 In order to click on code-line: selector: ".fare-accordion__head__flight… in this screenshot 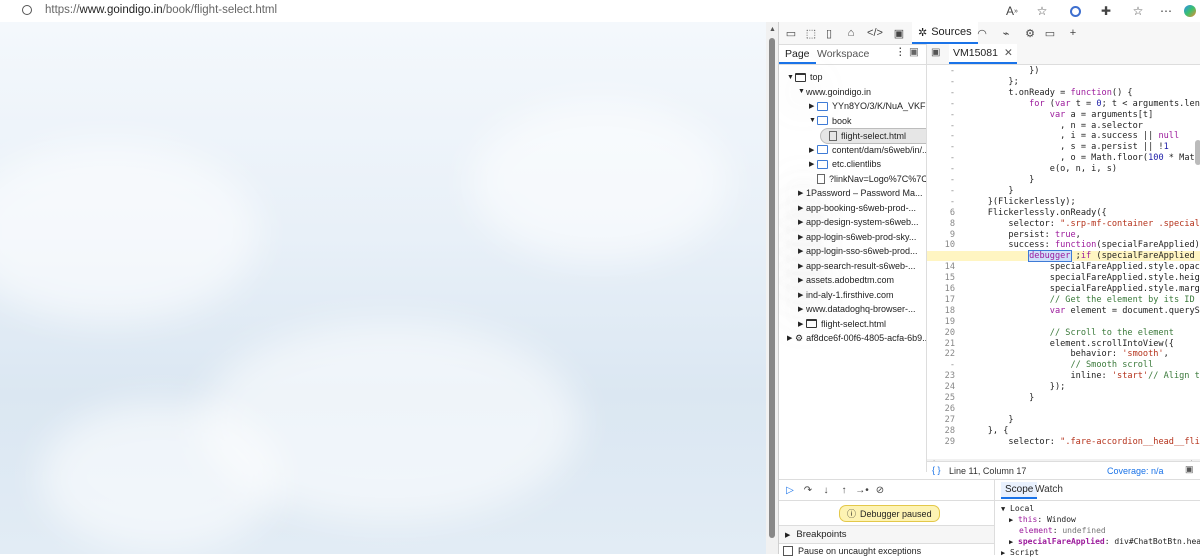, I will do `click(1083, 442)`.